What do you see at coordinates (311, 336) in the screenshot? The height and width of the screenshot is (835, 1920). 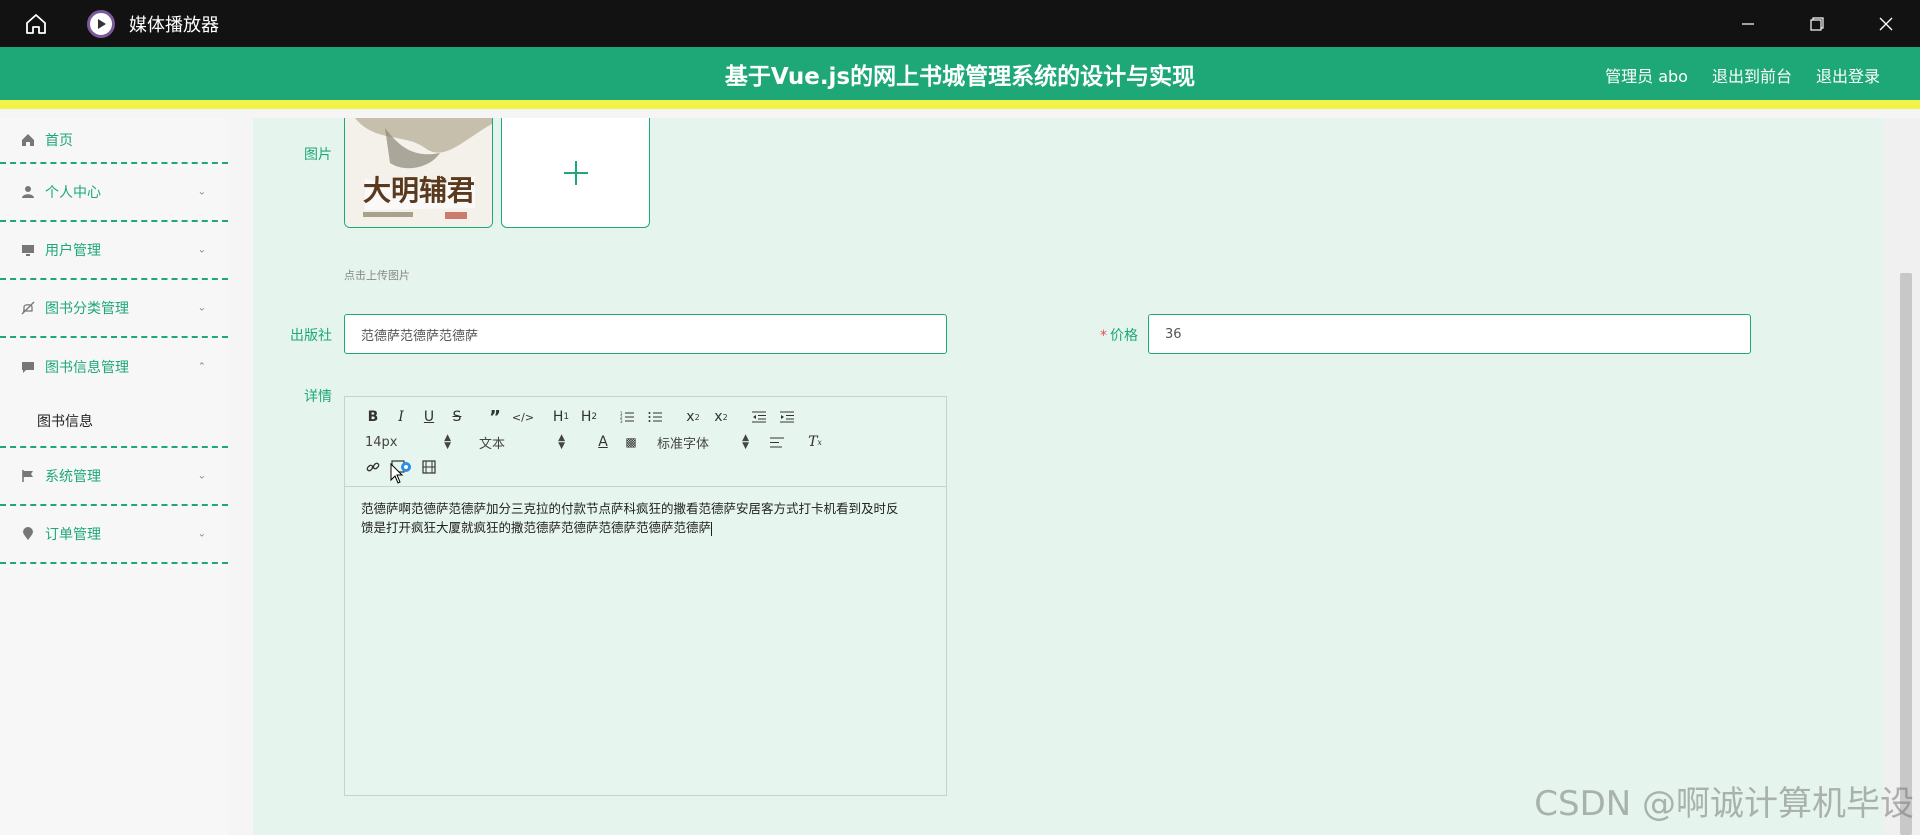 I see `publisher-label: 出版社` at bounding box center [311, 336].